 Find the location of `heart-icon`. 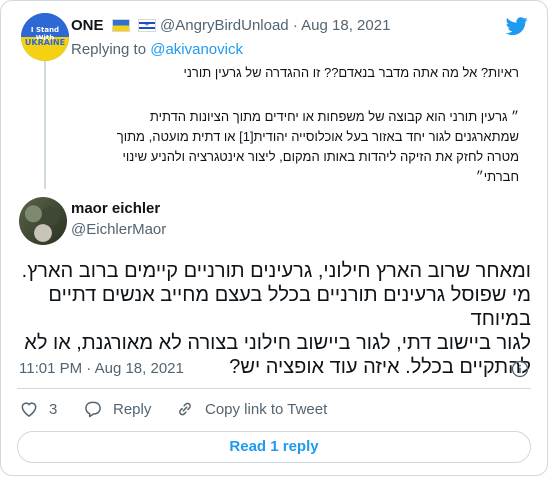

heart-icon is located at coordinates (29, 409).